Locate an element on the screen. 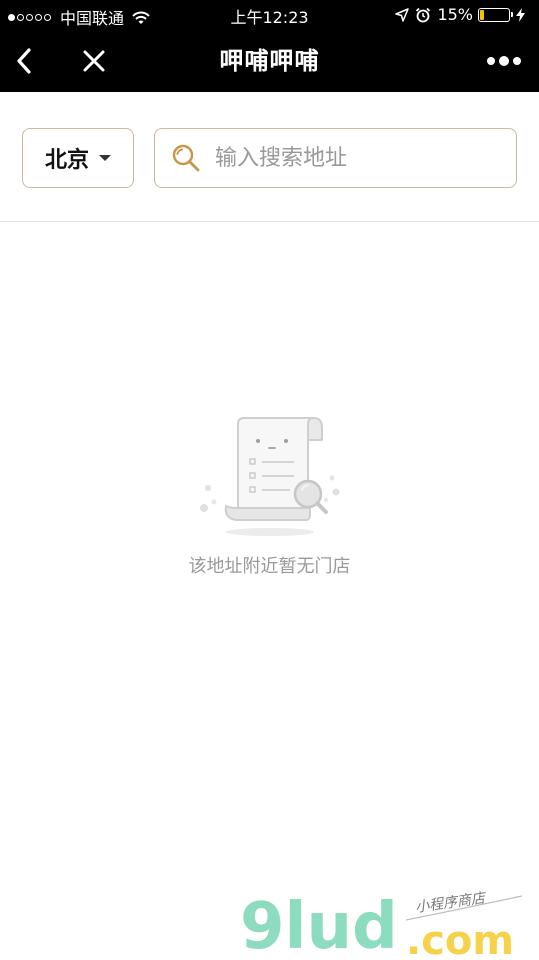 Image resolution: width=539 pixels, height=960 pixels. page-title: 呷哺呷哺 is located at coordinates (269, 61).